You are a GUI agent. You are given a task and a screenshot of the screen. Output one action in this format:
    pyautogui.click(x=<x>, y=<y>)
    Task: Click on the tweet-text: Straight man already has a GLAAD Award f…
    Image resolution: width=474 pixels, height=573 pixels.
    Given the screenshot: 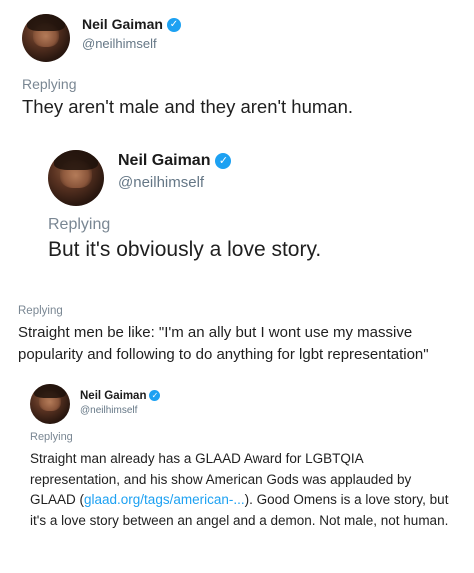 What is the action you would take?
    pyautogui.click(x=240, y=490)
    